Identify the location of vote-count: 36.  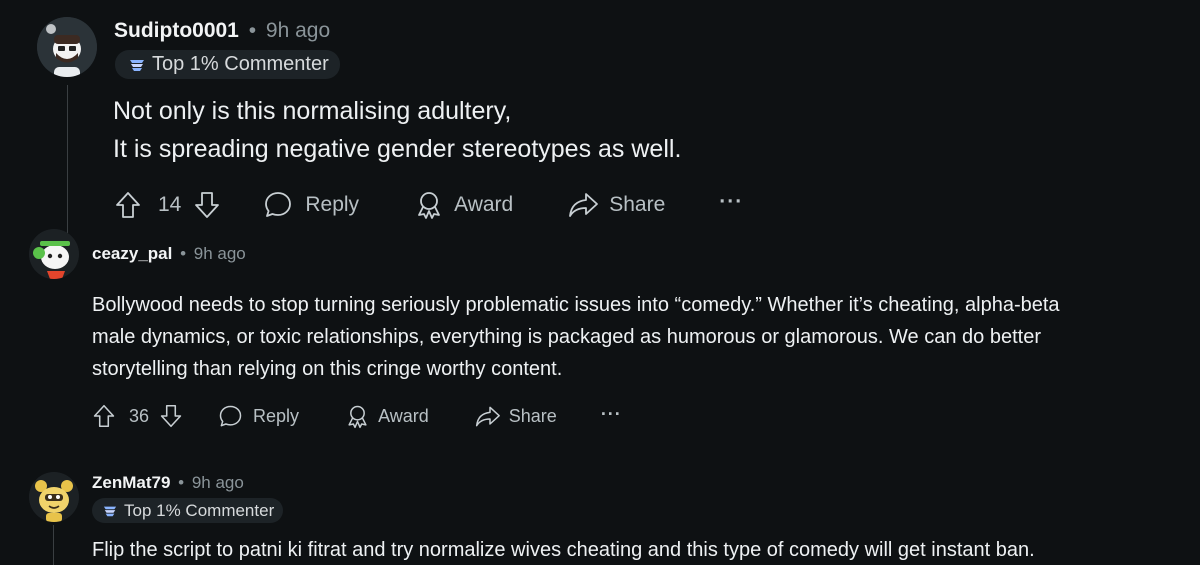
(139, 415).